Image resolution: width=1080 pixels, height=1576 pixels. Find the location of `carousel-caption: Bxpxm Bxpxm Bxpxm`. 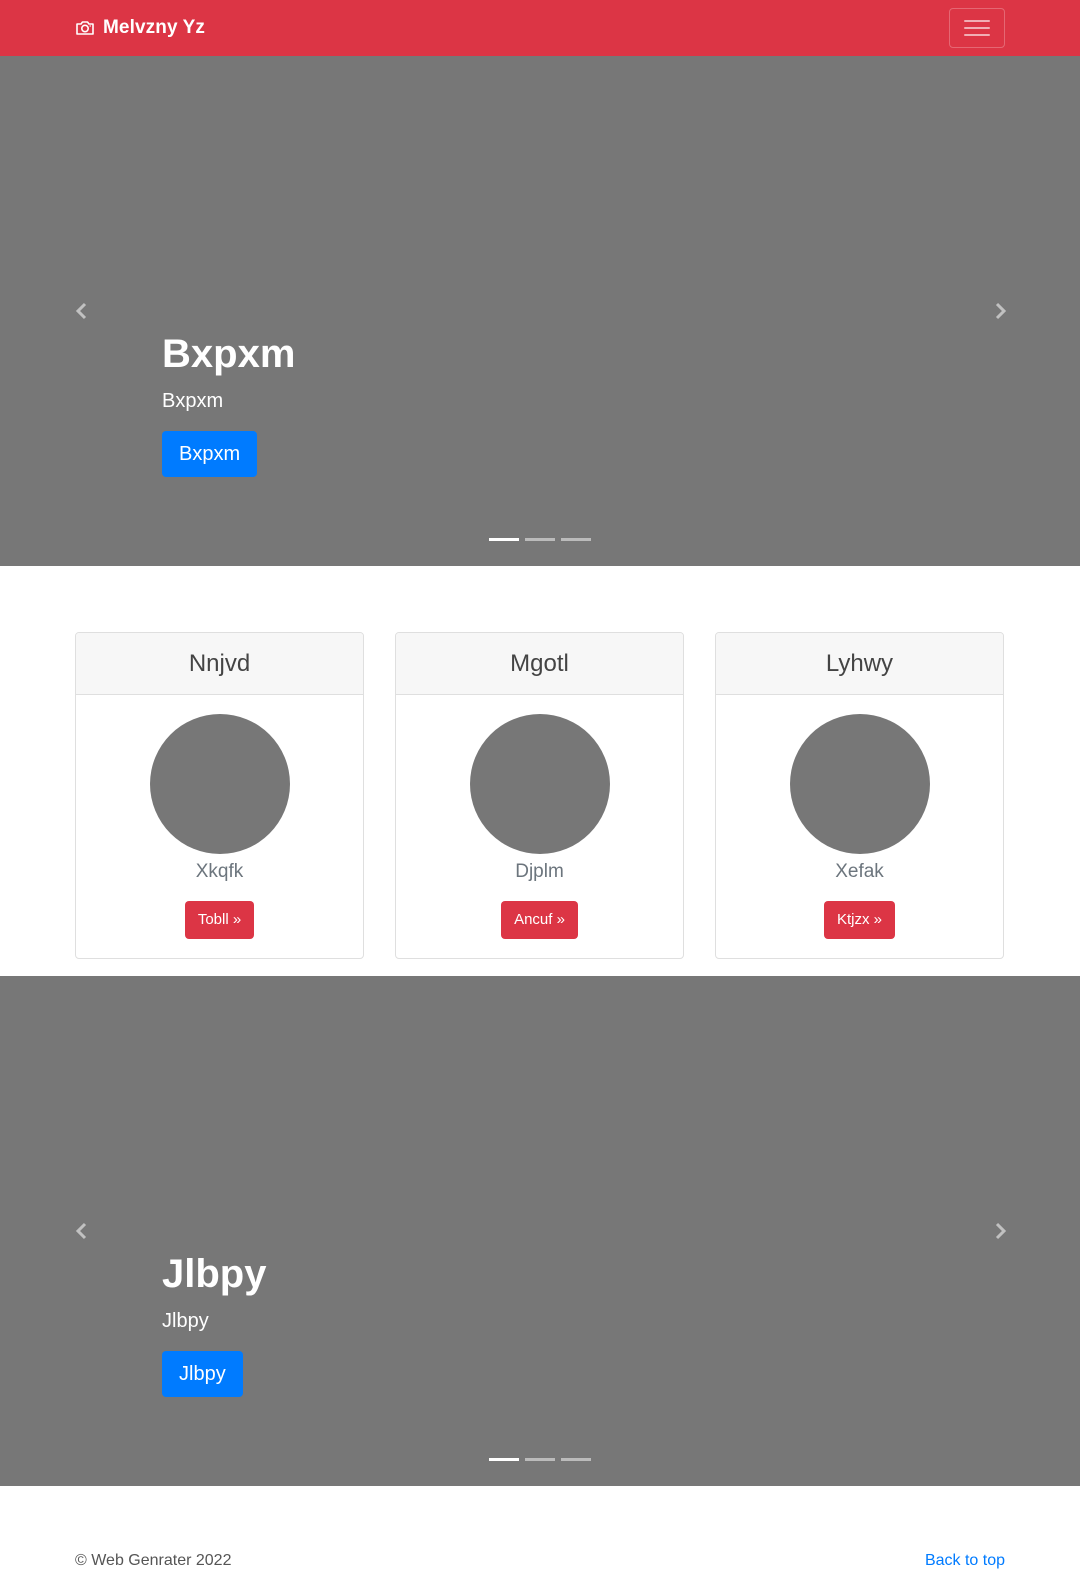

carousel-caption: Bxpxm Bxpxm Bxpxm is located at coordinates (228, 403).